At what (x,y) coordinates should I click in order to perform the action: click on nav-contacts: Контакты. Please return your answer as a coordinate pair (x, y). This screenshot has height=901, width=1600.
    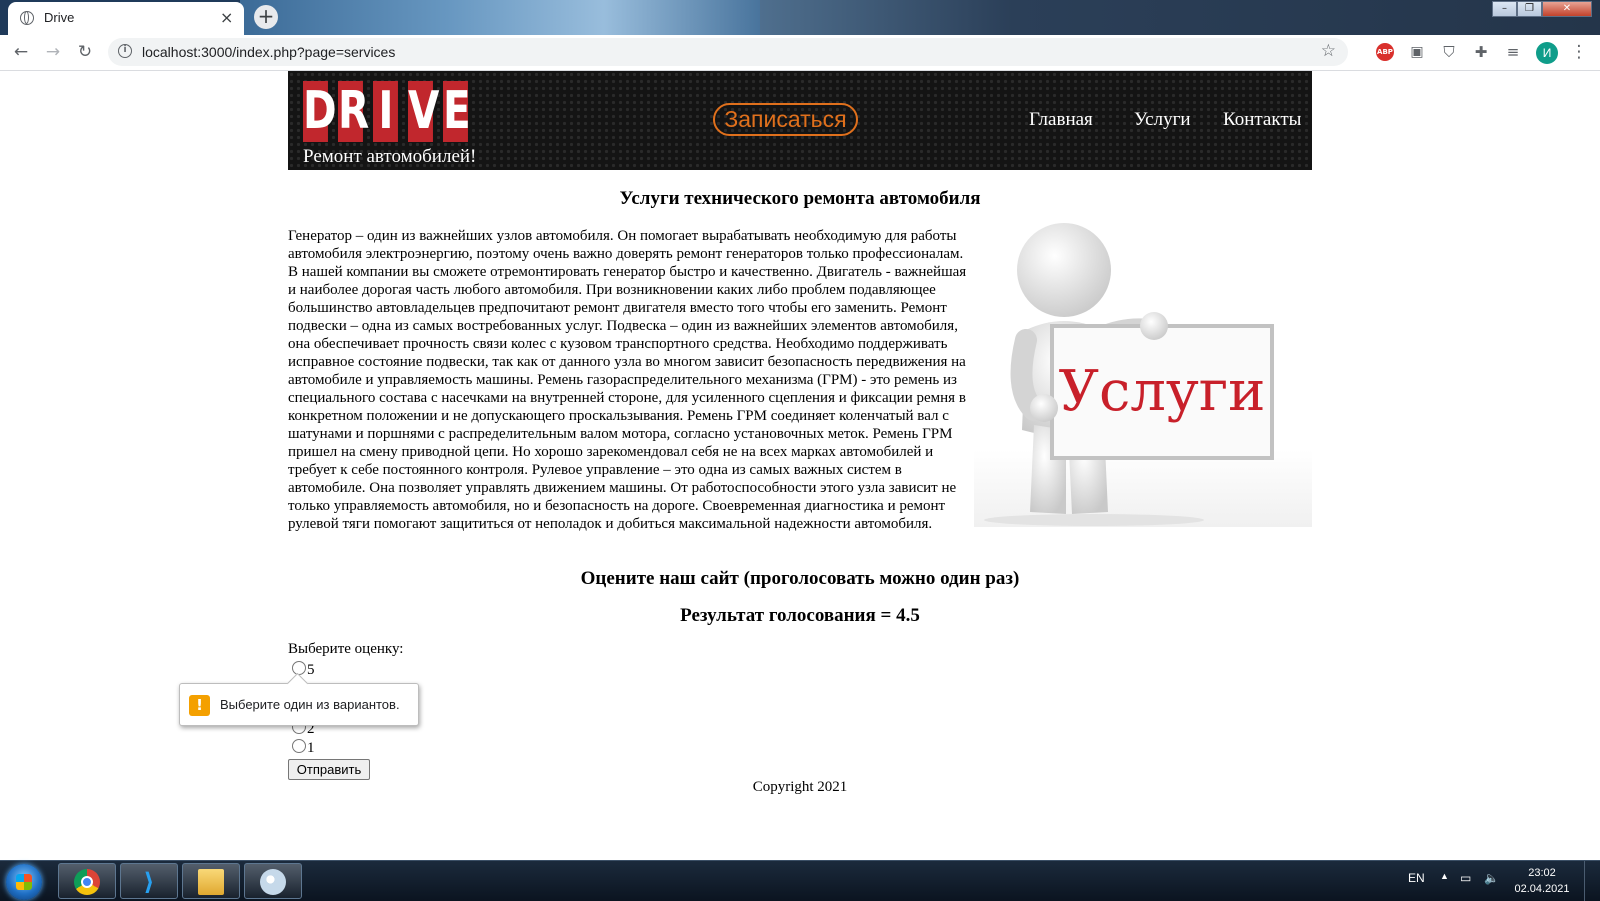
    Looking at the image, I should click on (1262, 120).